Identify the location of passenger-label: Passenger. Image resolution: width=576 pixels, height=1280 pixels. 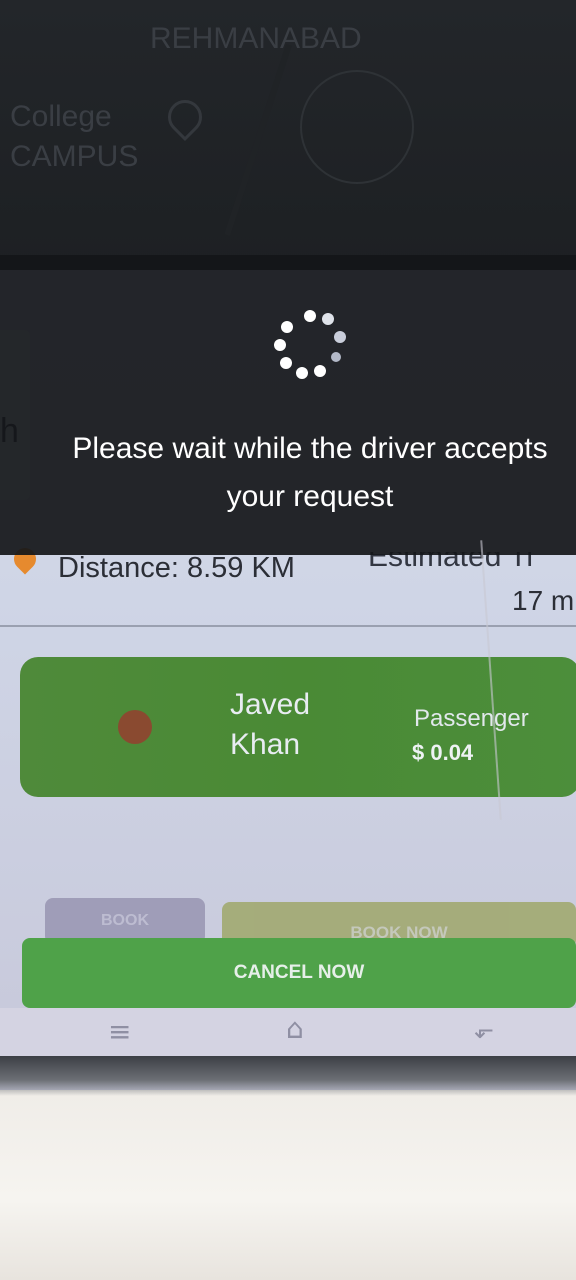
(471, 718).